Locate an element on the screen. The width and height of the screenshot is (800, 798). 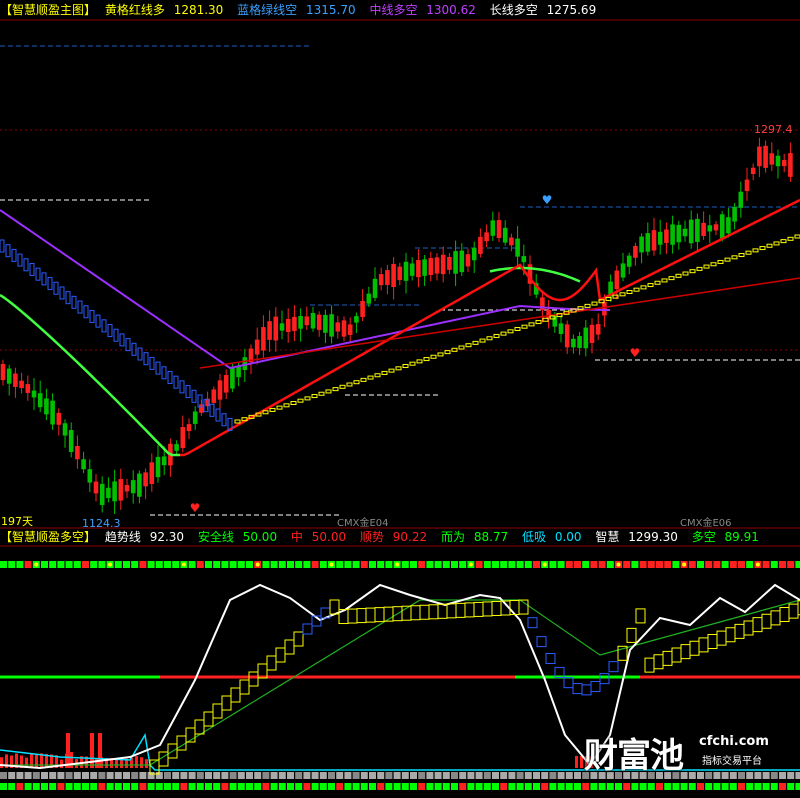
label: 顺势 is located at coordinates (371, 537).